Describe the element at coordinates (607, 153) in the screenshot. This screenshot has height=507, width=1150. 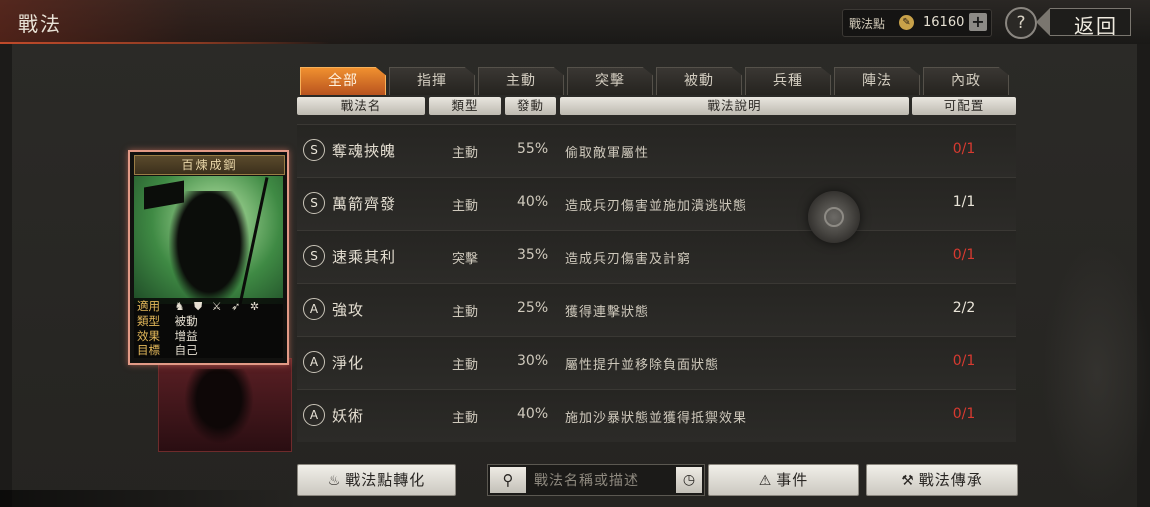
I see `tactic-description: 偷取敵軍屬性` at that location.